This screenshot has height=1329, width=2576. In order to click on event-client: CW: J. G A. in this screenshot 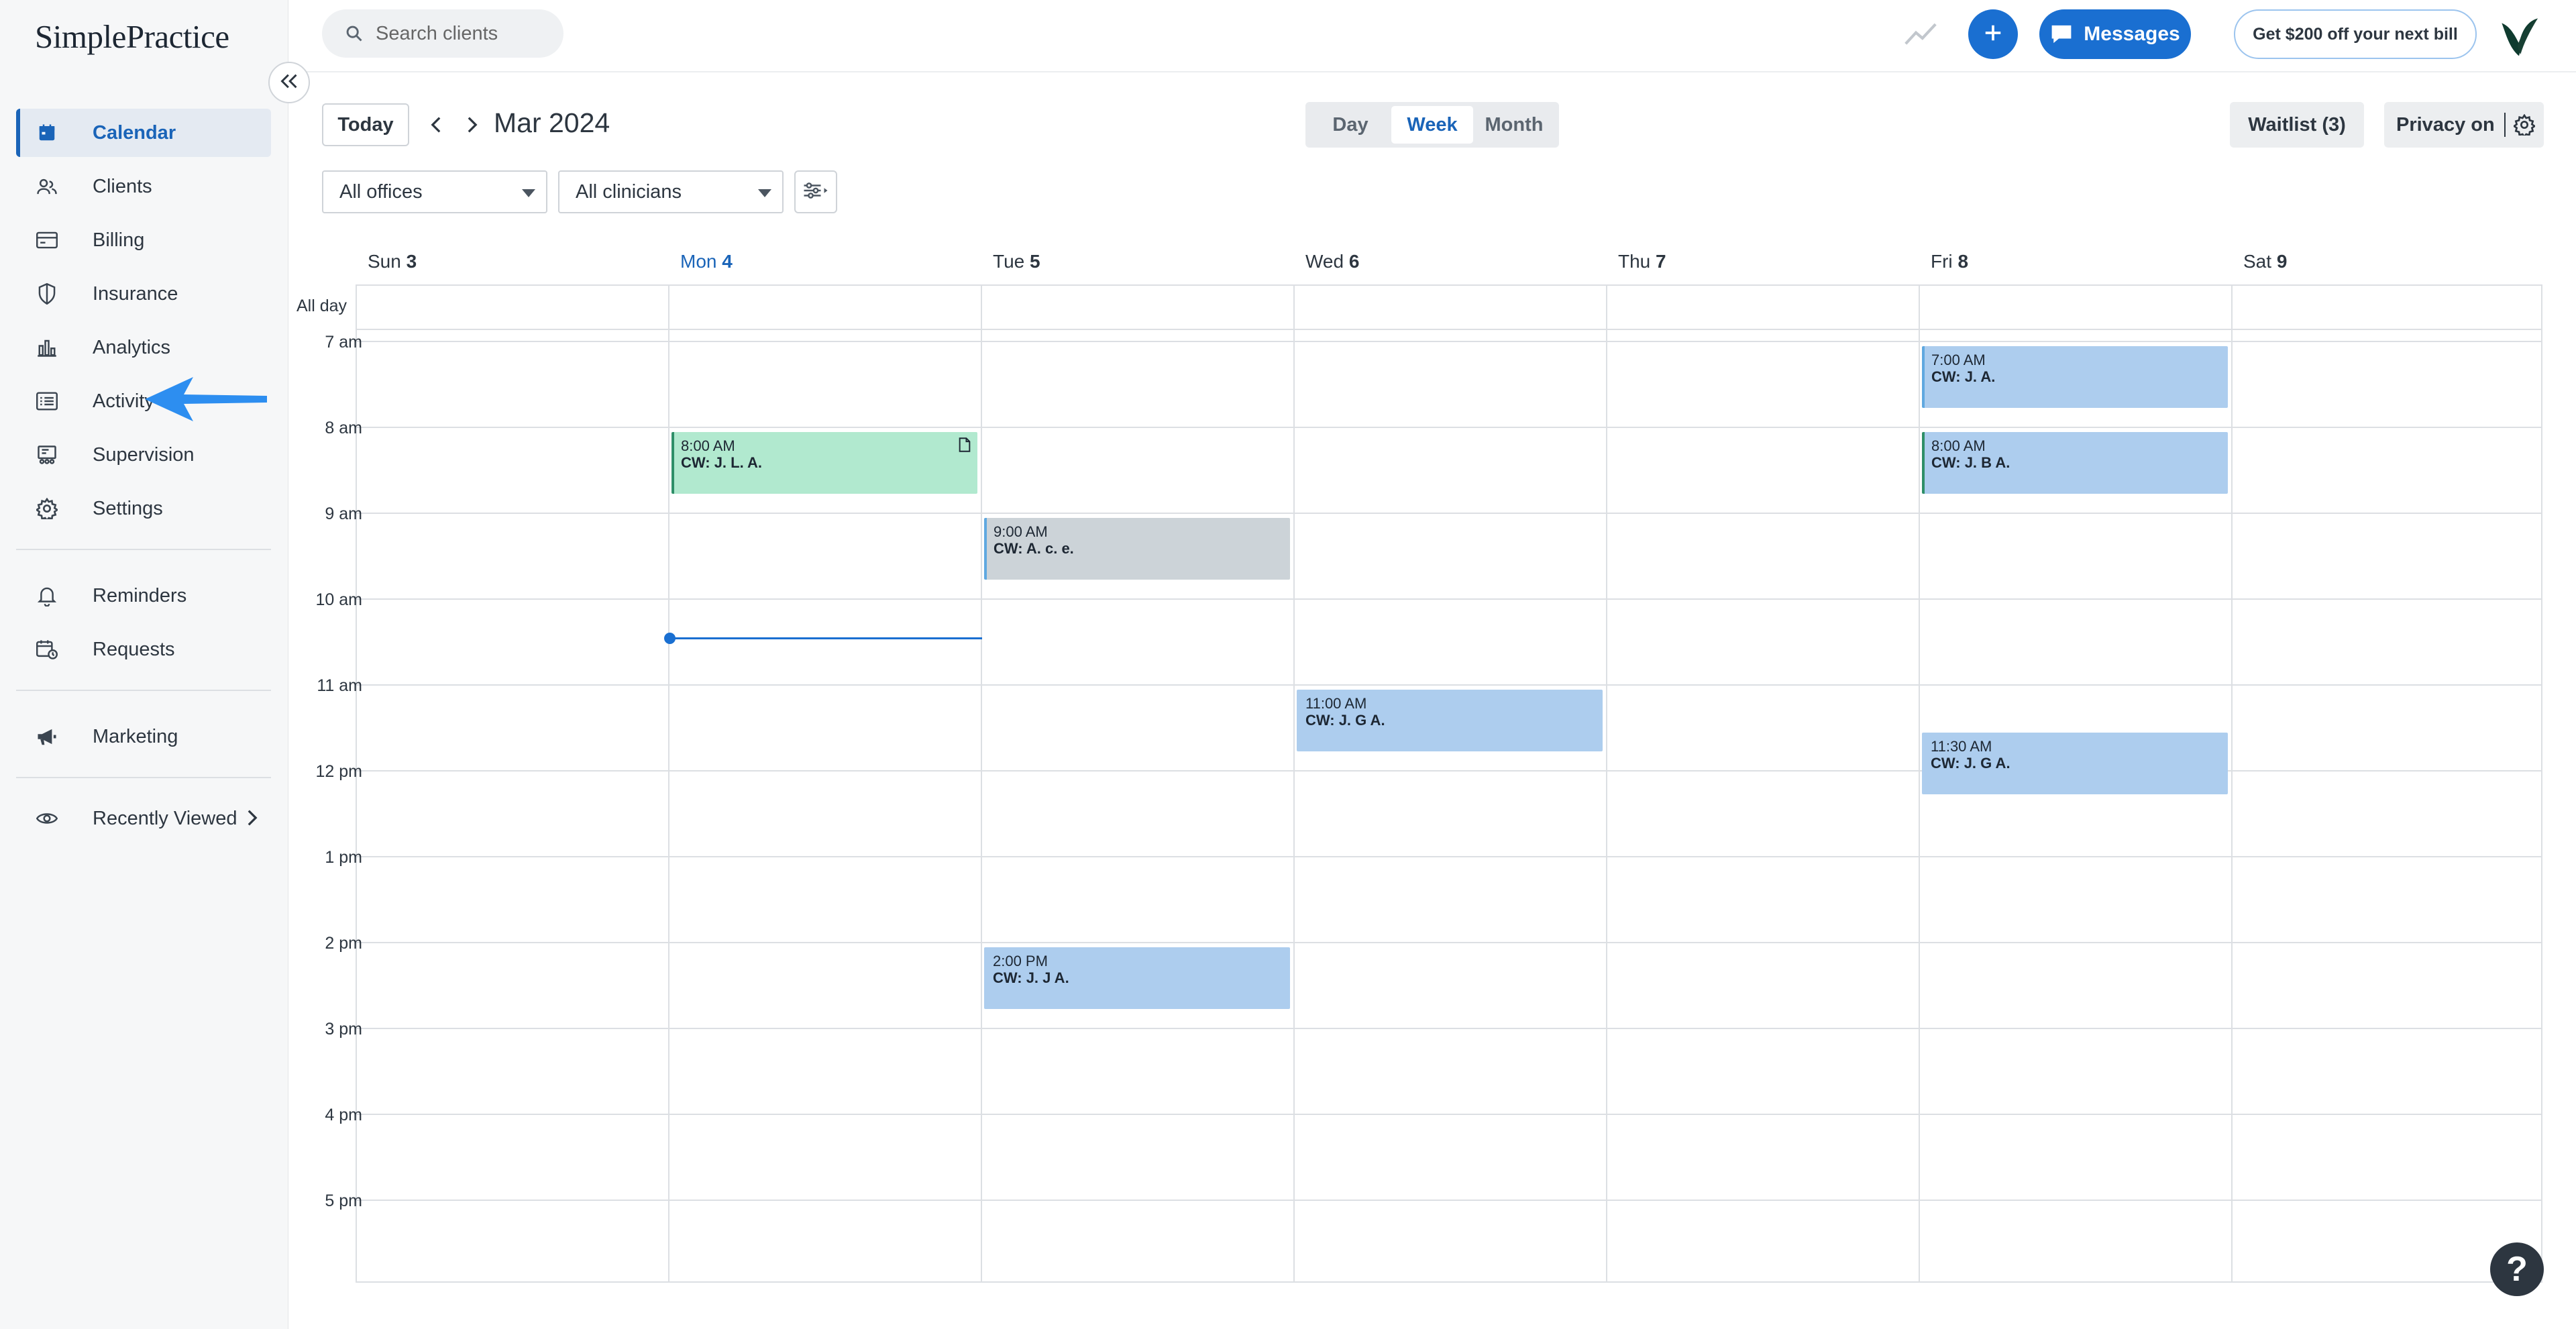, I will do `click(1970, 763)`.